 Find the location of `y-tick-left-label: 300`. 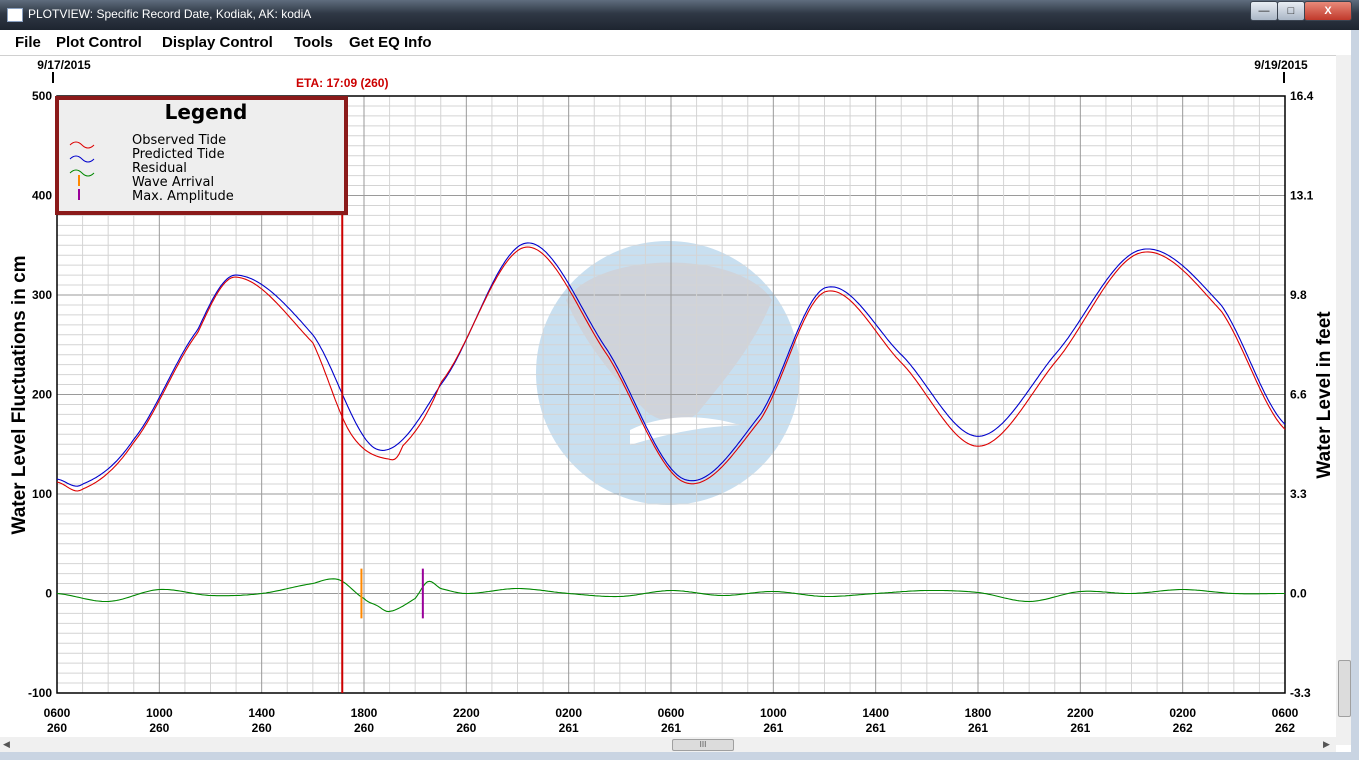

y-tick-left-label: 300 is located at coordinates (42, 295).